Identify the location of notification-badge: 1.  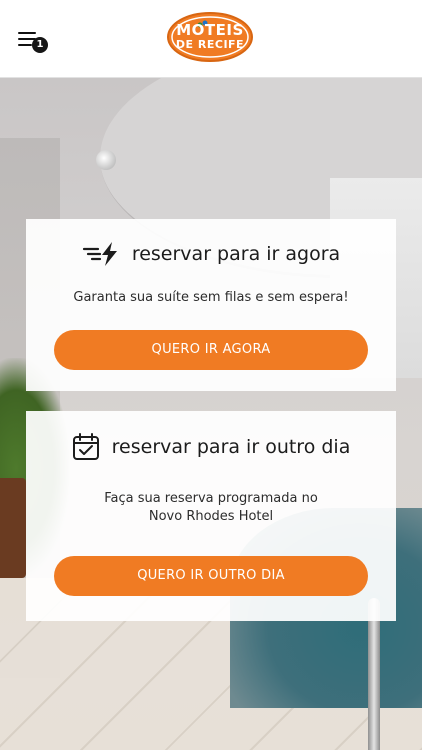
(40, 45).